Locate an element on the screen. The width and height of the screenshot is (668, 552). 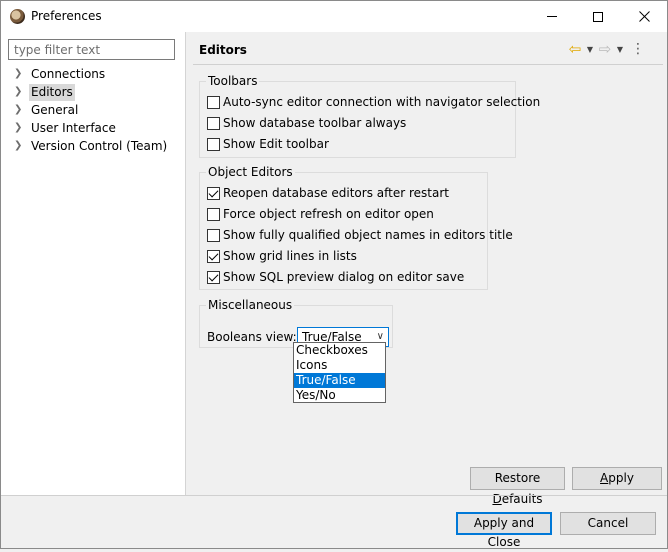
show-edit-toolbar-checkbox-row: Show Edit toolbar is located at coordinates (268, 144).